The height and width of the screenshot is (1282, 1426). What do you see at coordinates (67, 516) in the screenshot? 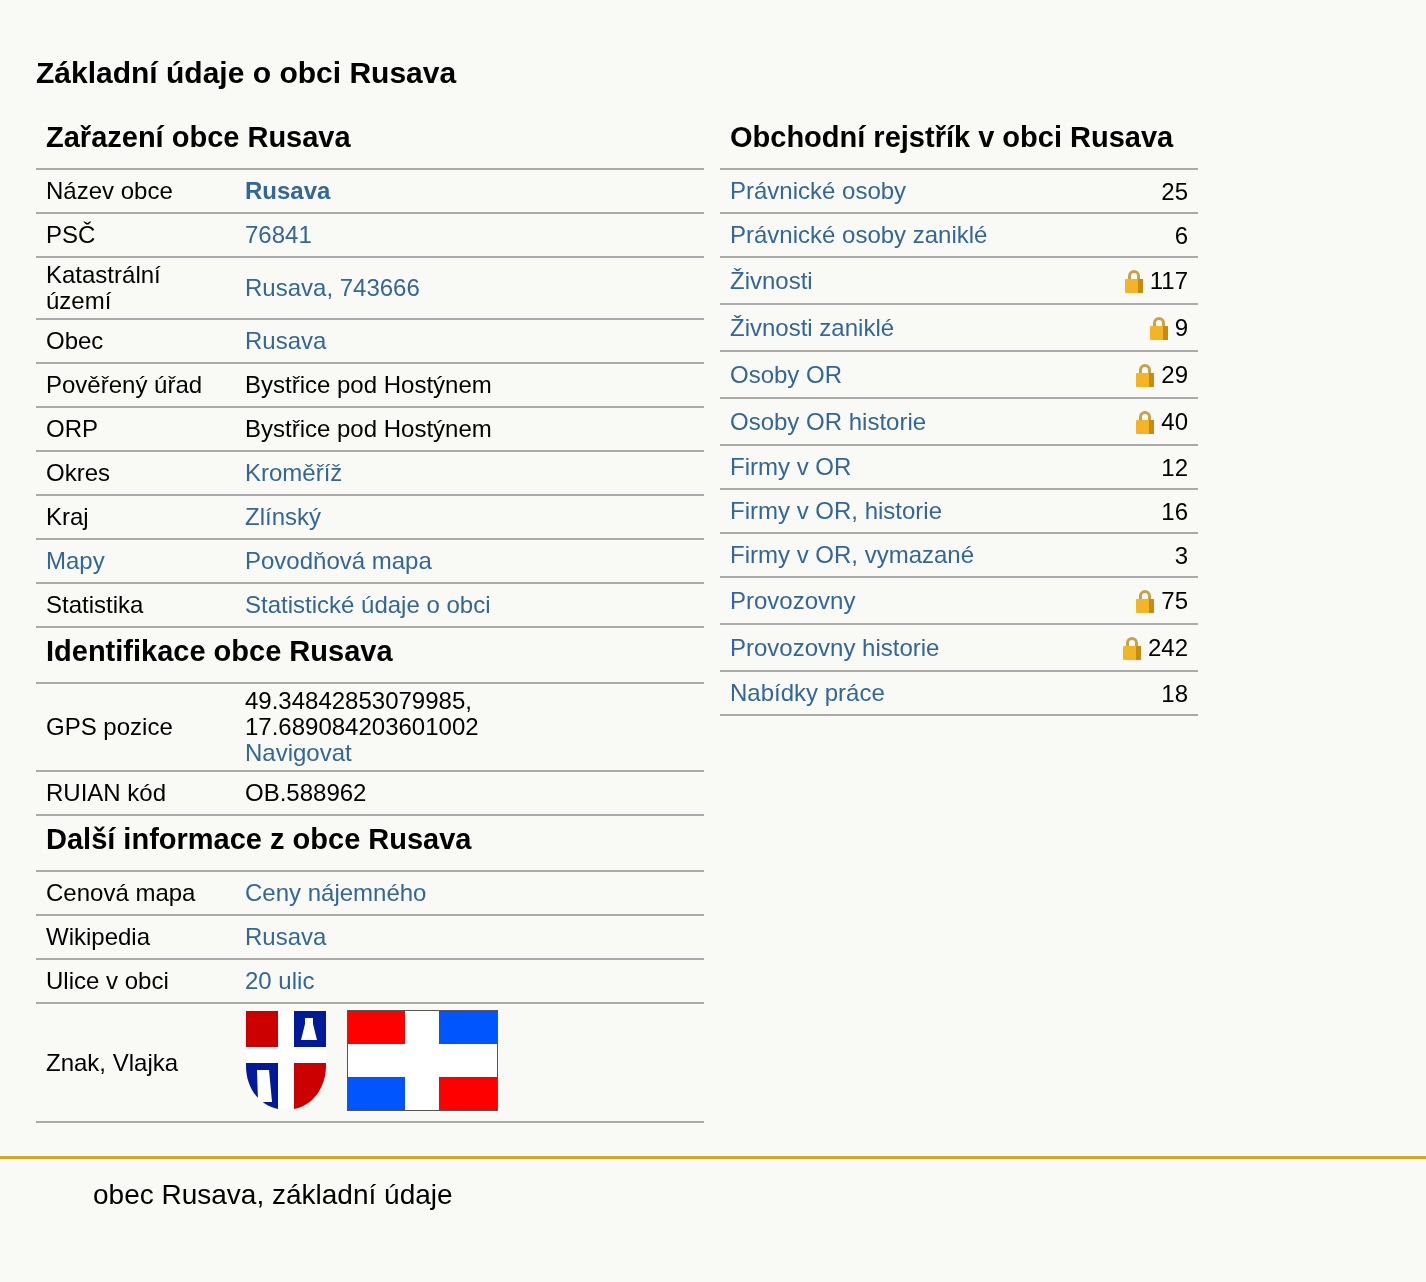
I see `row-label: Kraj` at bounding box center [67, 516].